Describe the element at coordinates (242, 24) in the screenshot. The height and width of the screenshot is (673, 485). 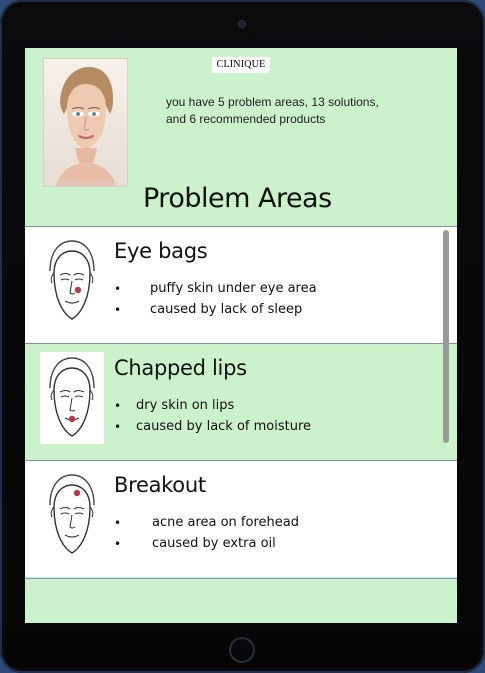
I see `camera-icon` at that location.